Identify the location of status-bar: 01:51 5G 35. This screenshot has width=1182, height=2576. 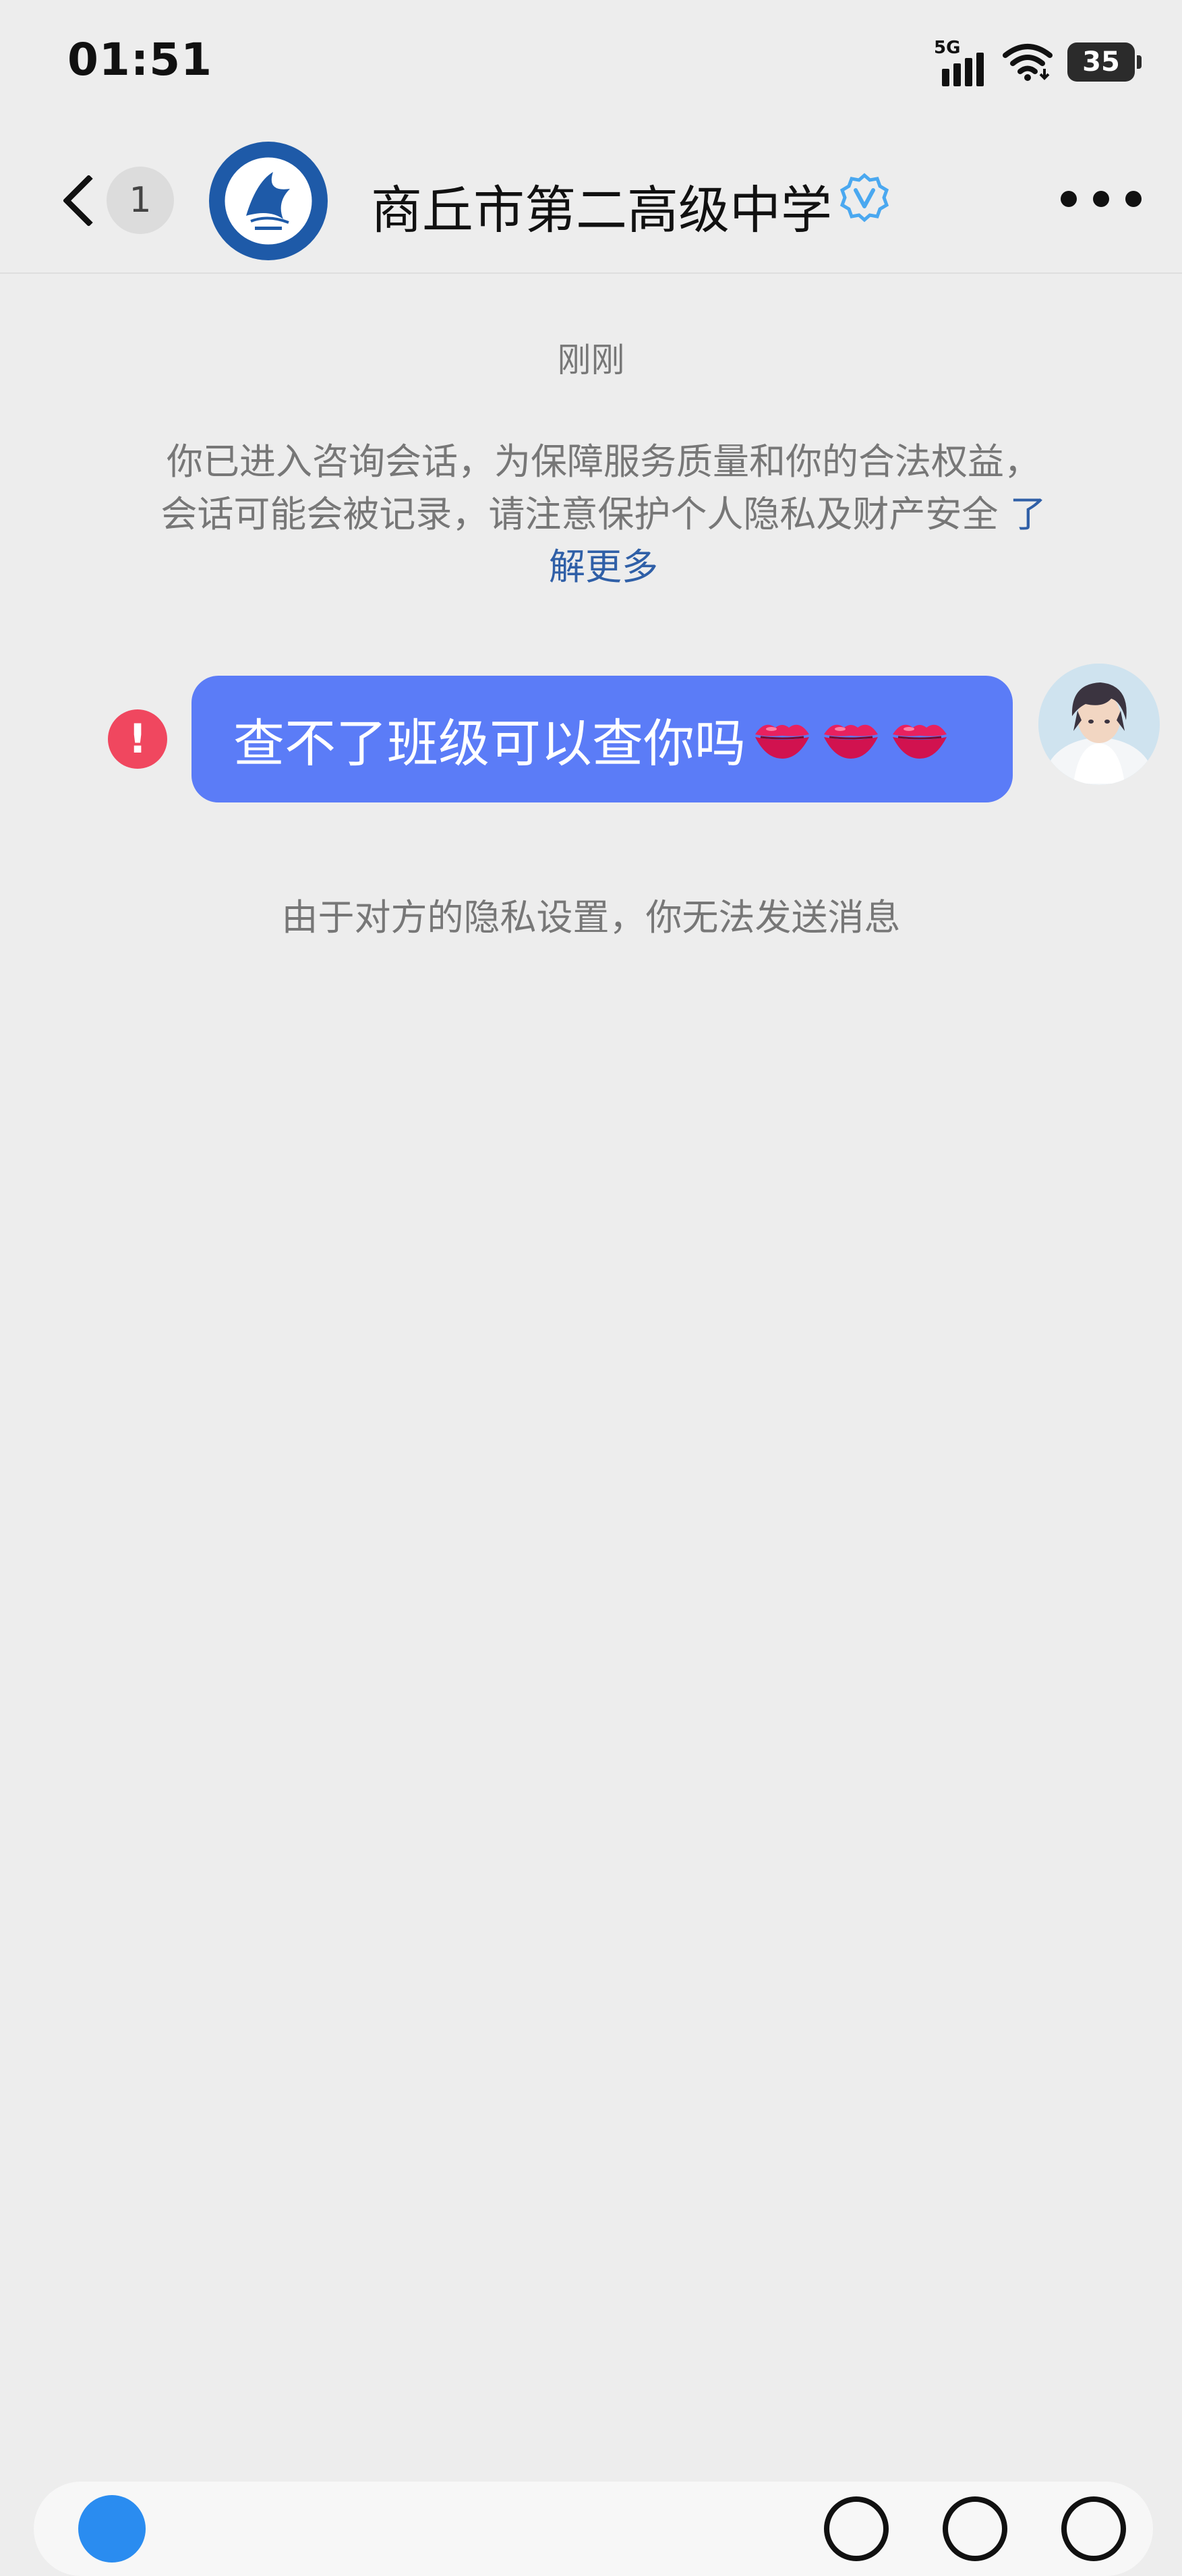
(591, 64).